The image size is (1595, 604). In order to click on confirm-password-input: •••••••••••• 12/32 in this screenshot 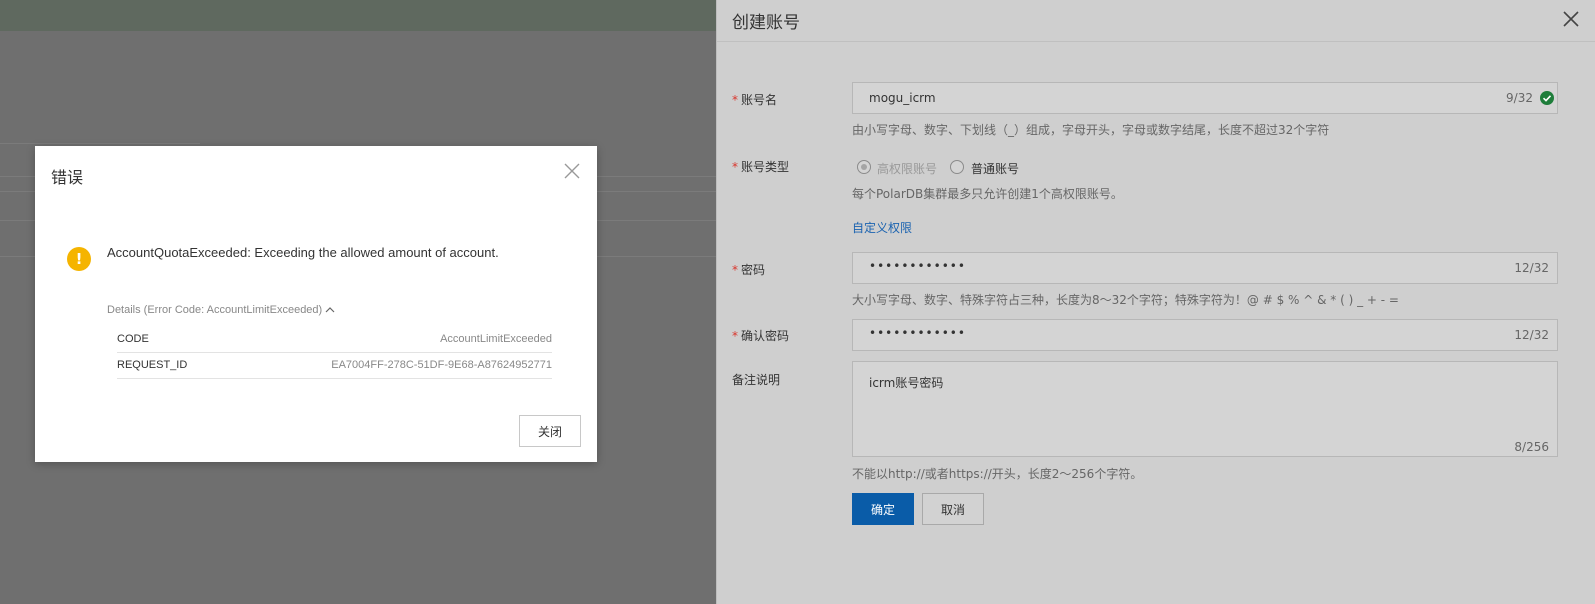, I will do `click(1205, 335)`.